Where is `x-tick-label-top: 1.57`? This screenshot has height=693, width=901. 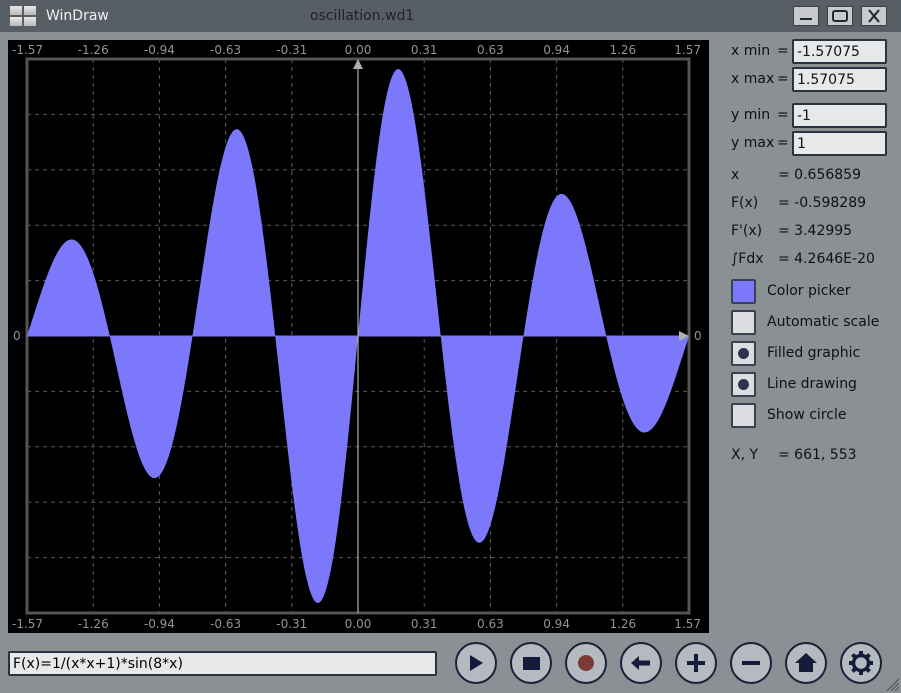
x-tick-label-top: 1.57 is located at coordinates (687, 50).